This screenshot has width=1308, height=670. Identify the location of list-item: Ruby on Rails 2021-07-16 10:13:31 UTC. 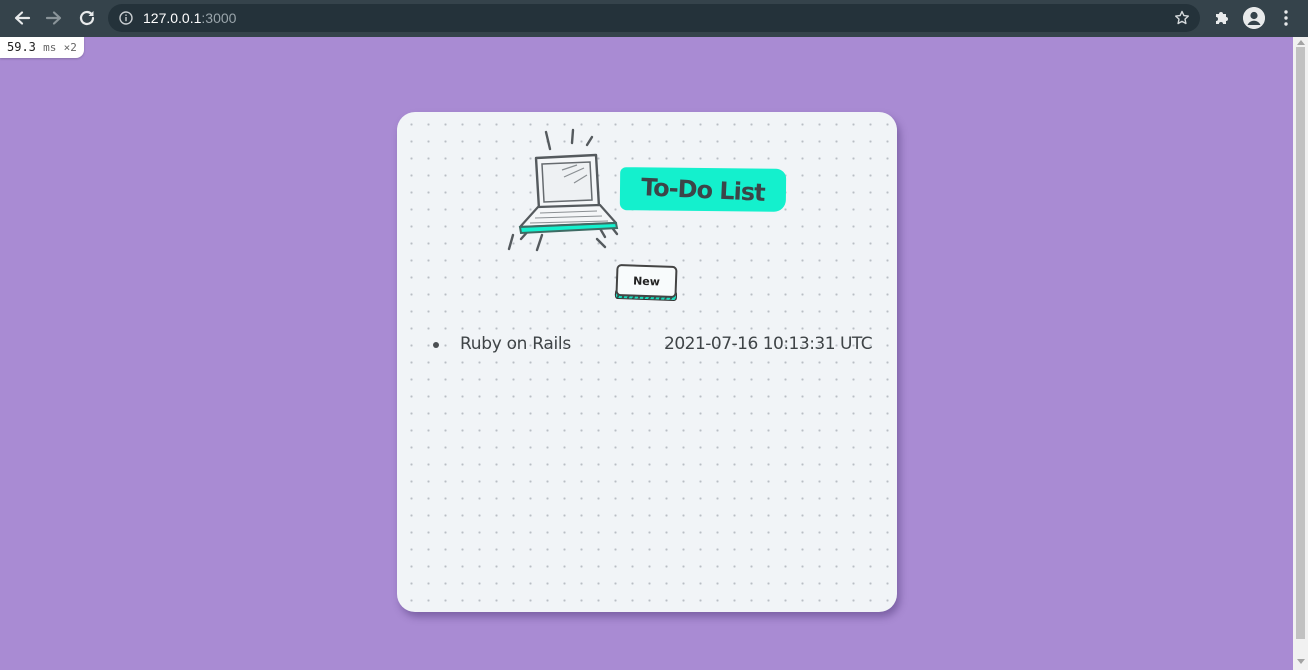
(658, 345).